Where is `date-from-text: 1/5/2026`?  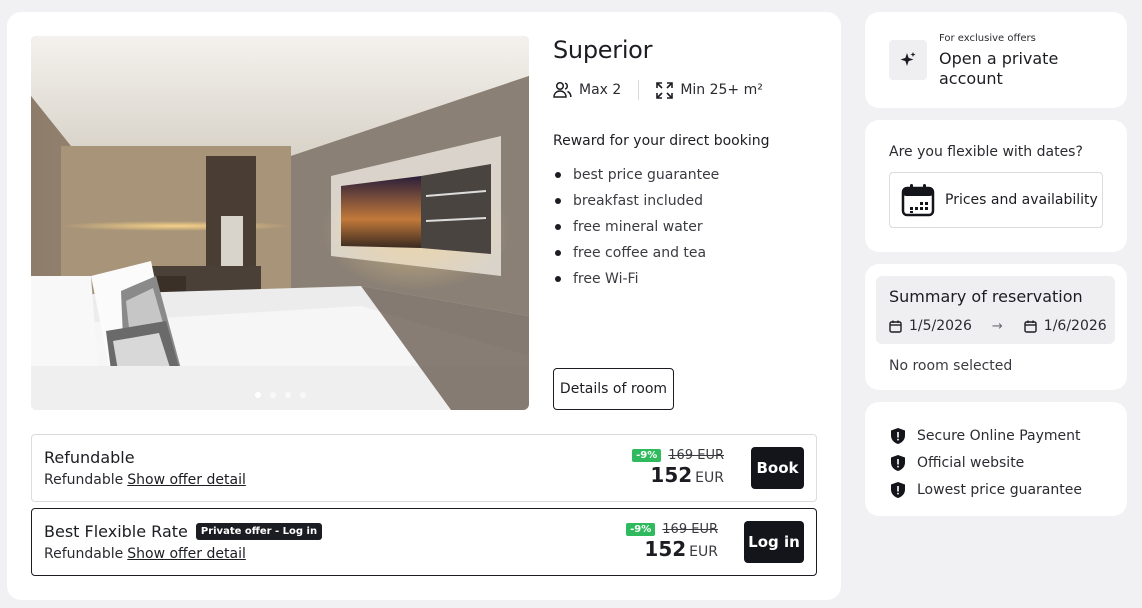
date-from-text: 1/5/2026 is located at coordinates (940, 326).